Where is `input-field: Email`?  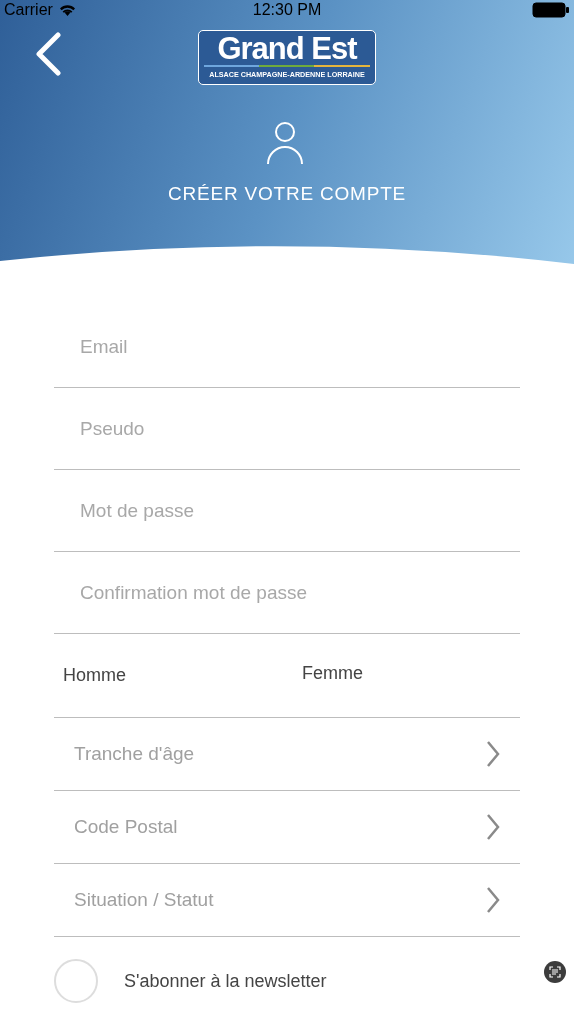 input-field: Email is located at coordinates (287, 347).